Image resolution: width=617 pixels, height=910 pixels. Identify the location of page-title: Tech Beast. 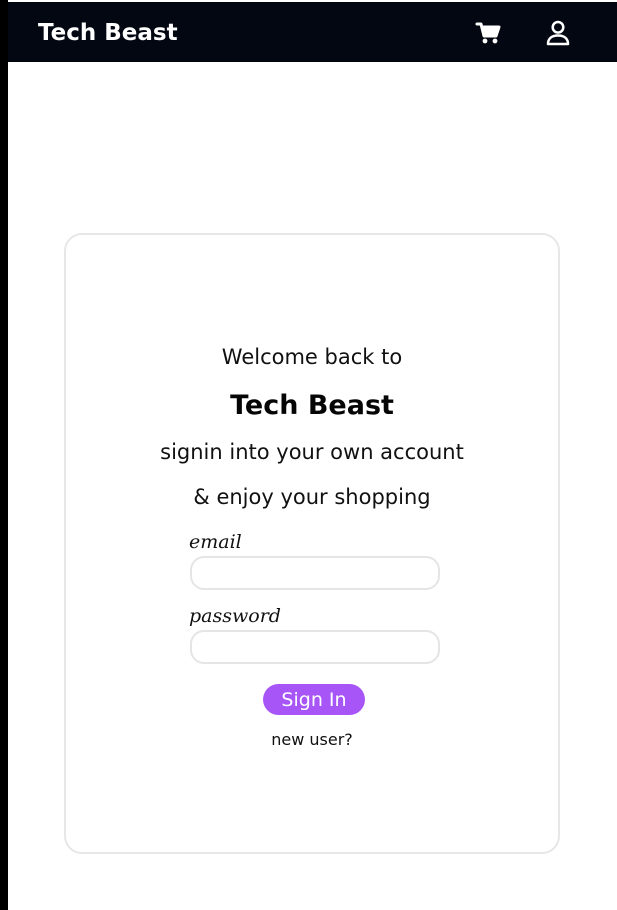
(312, 405).